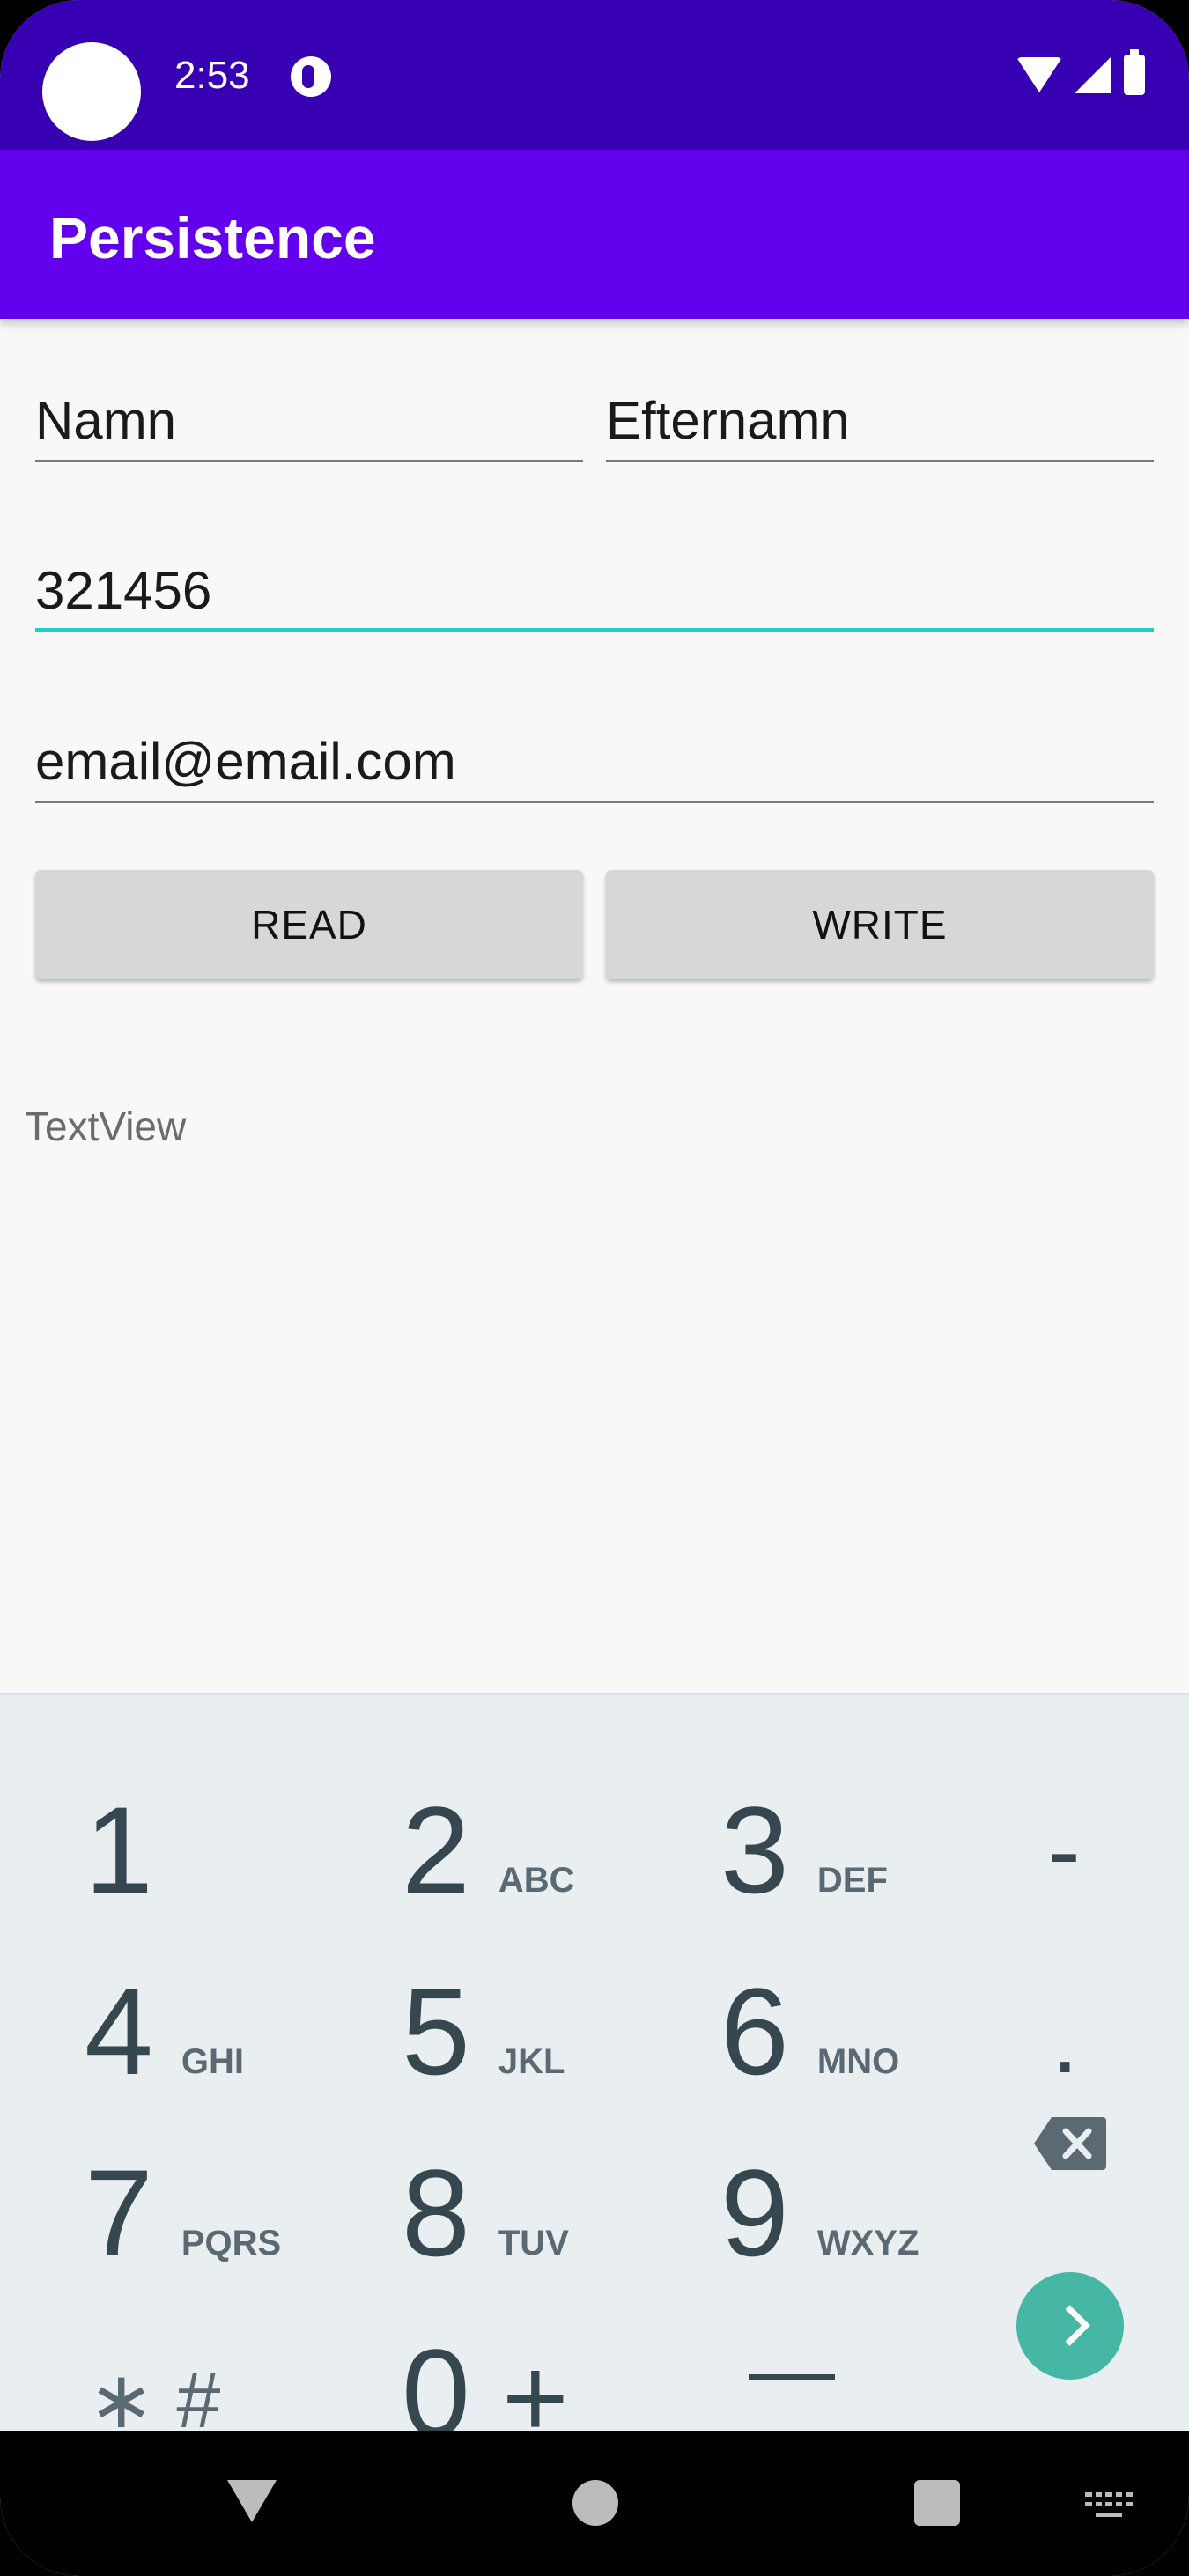 The height and width of the screenshot is (2576, 1189). Describe the element at coordinates (868, 1821) in the screenshot. I see `key-3: 3 DEF` at that location.